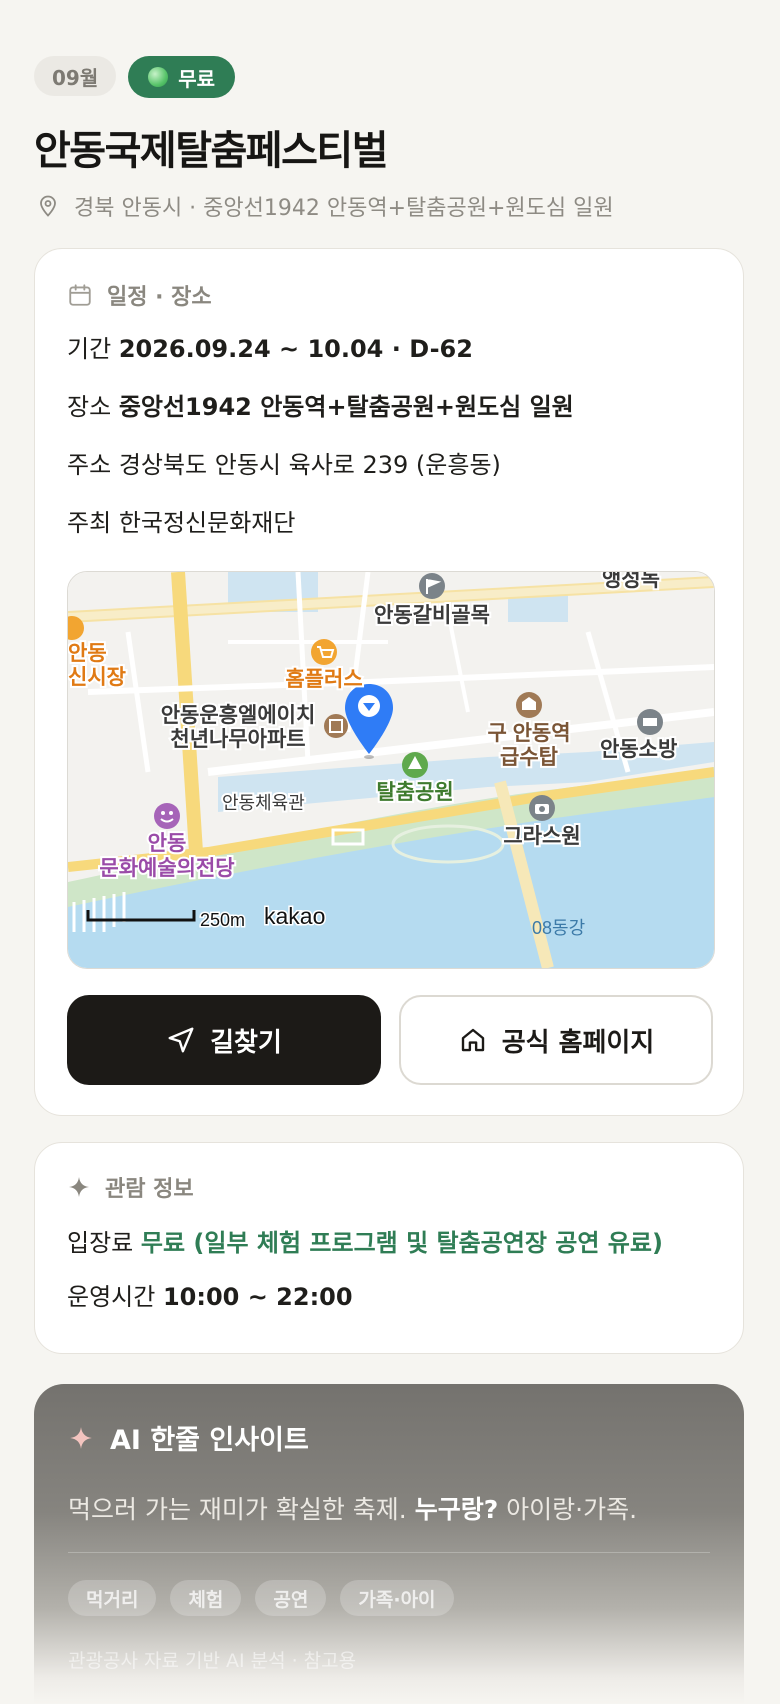 The width and height of the screenshot is (780, 1704). I want to click on tag-family: 가족·아이, so click(397, 1598).